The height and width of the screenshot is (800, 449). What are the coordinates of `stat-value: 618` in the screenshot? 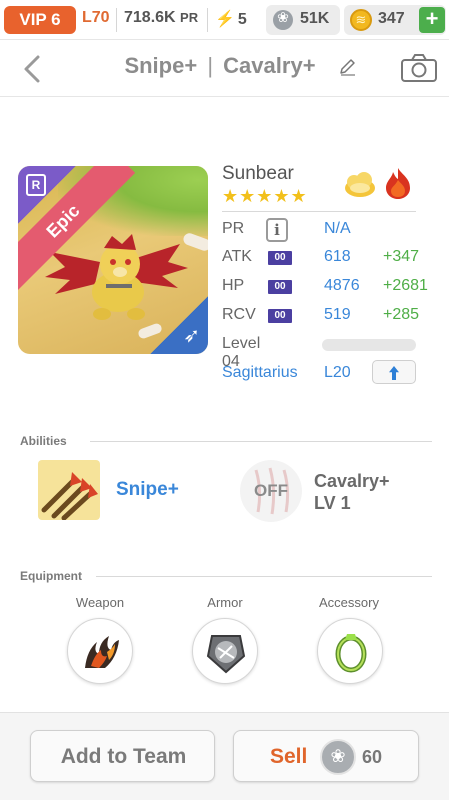 It's located at (337, 256).